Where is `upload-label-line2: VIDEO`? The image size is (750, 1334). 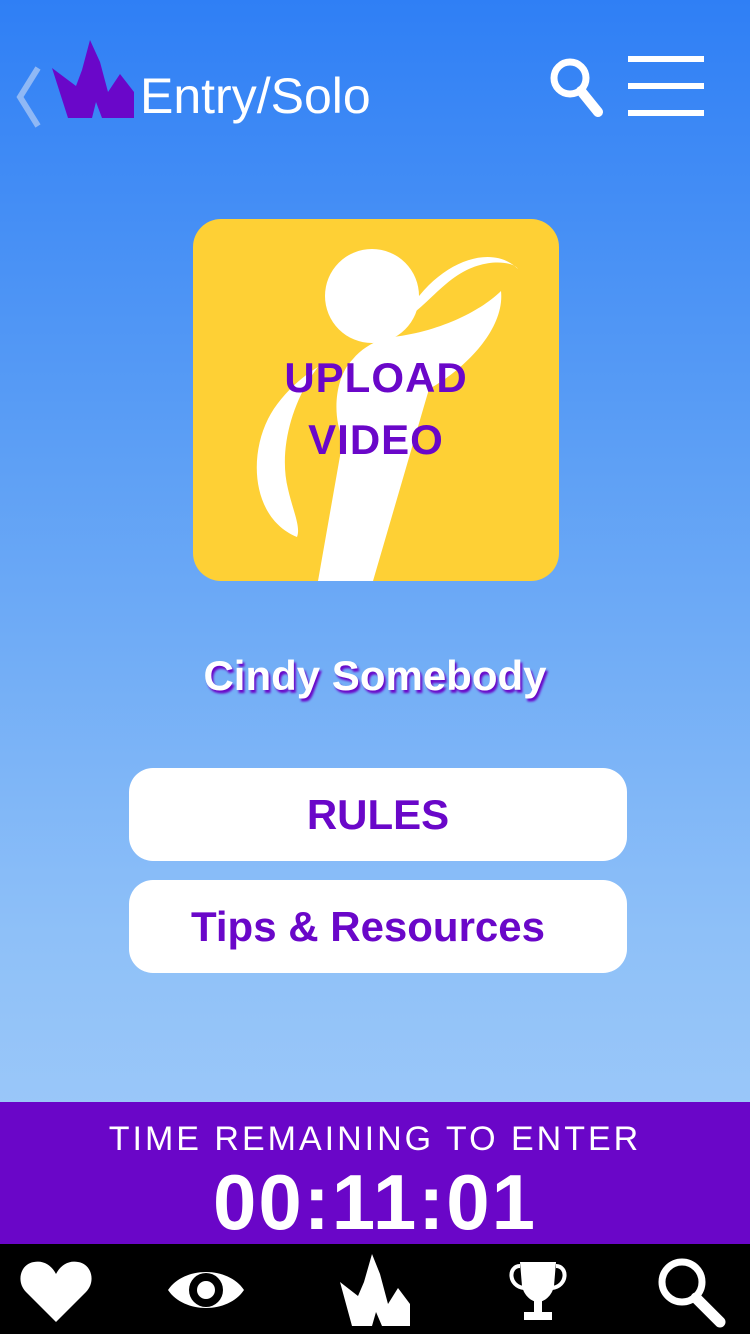 upload-label-line2: VIDEO is located at coordinates (376, 439).